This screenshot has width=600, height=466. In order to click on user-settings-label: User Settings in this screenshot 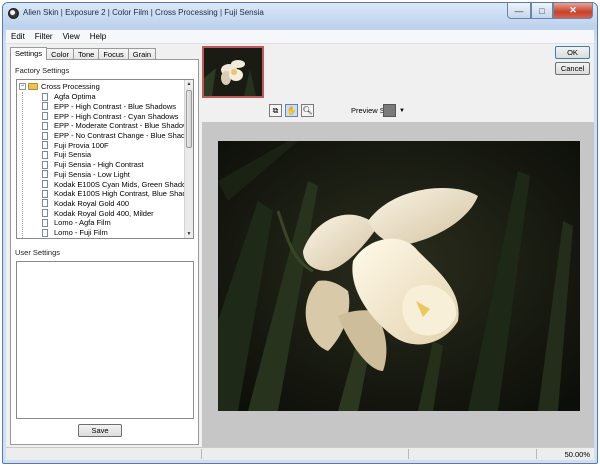, I will do `click(38, 252)`.